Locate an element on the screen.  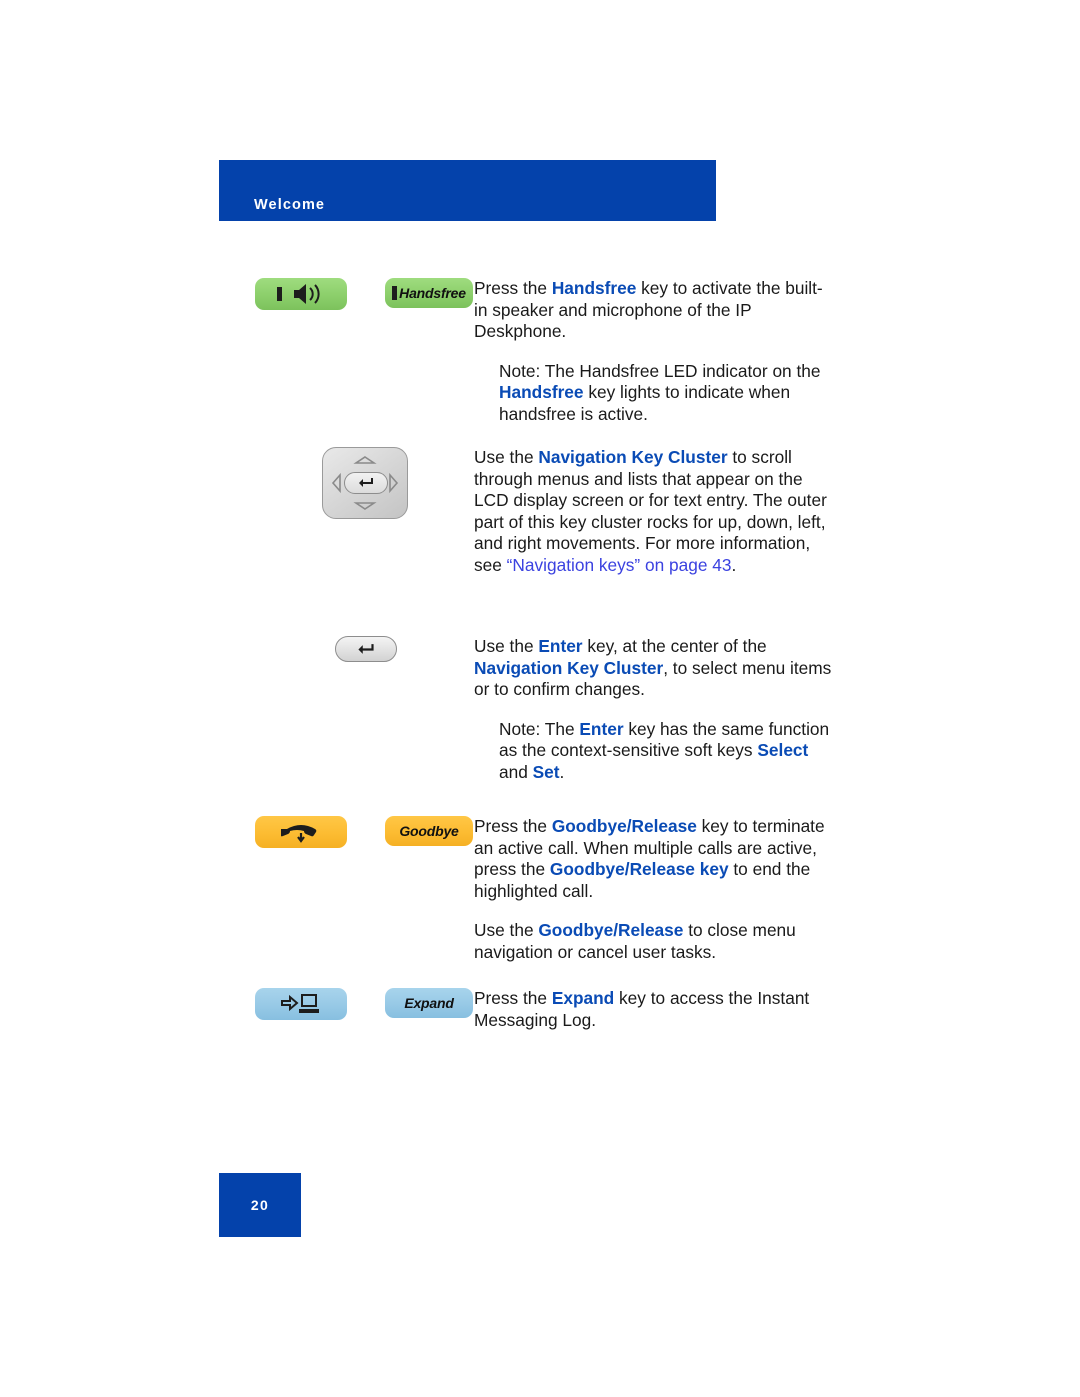
goodbye-release-keycap is located at coordinates (301, 832).